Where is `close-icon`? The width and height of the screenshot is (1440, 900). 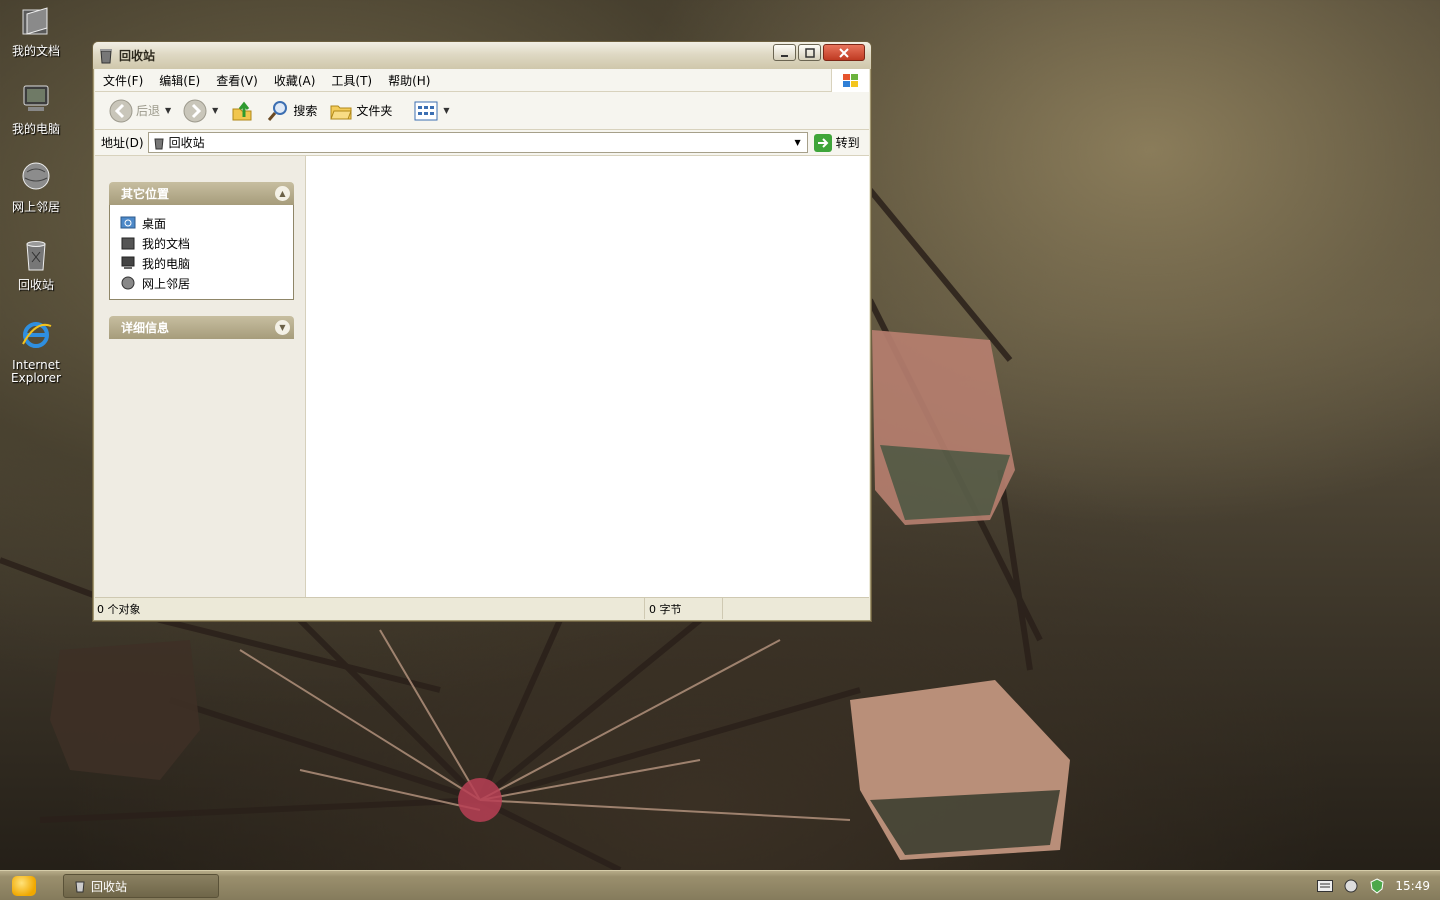
close-icon is located at coordinates (844, 52).